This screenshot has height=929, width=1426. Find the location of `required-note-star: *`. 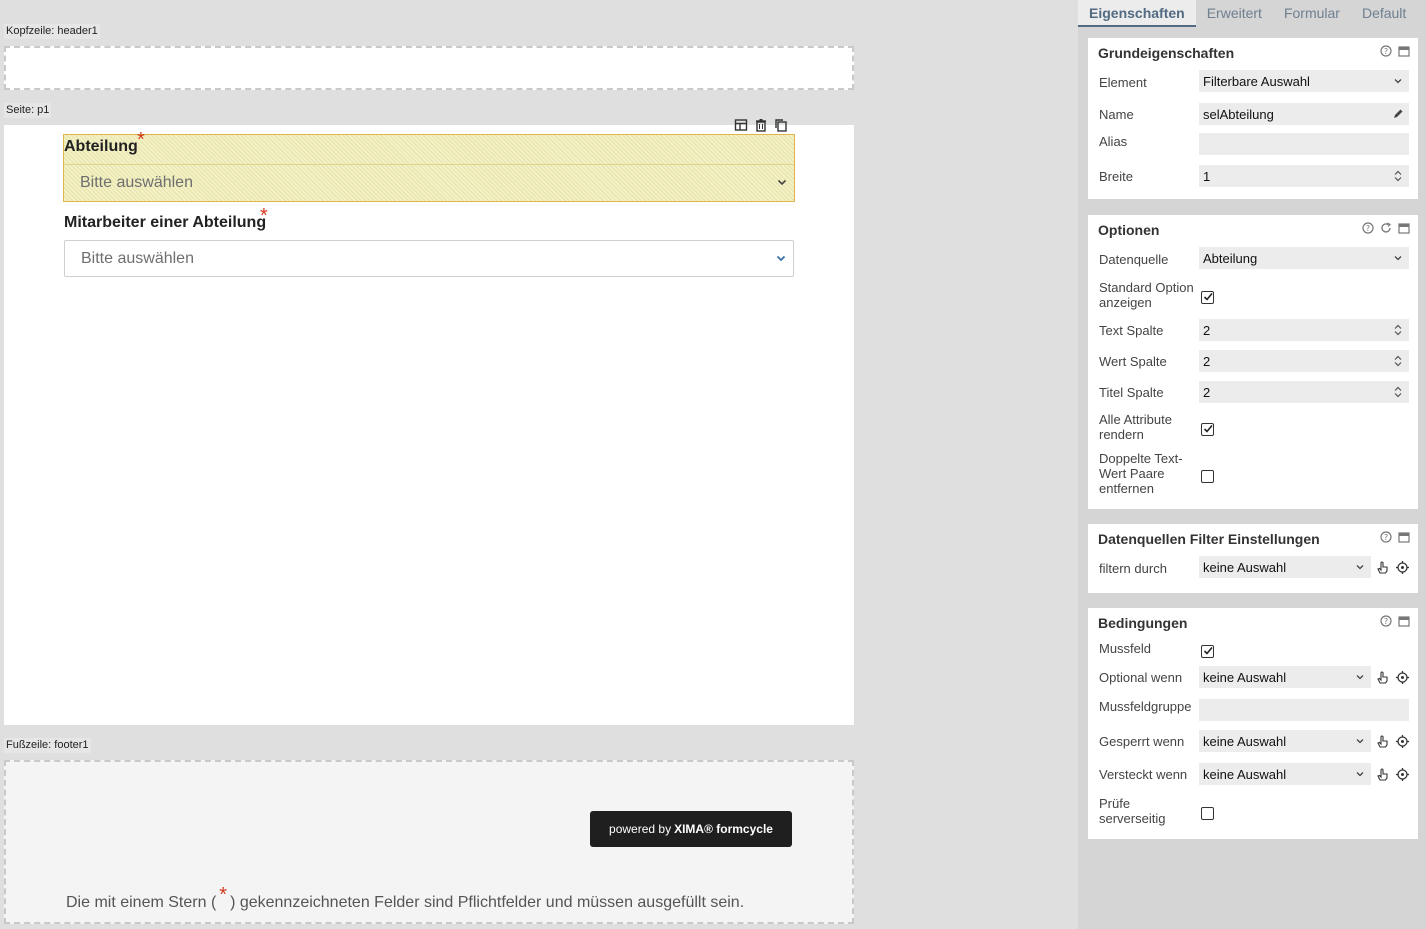

required-note-star: * is located at coordinates (223, 895).